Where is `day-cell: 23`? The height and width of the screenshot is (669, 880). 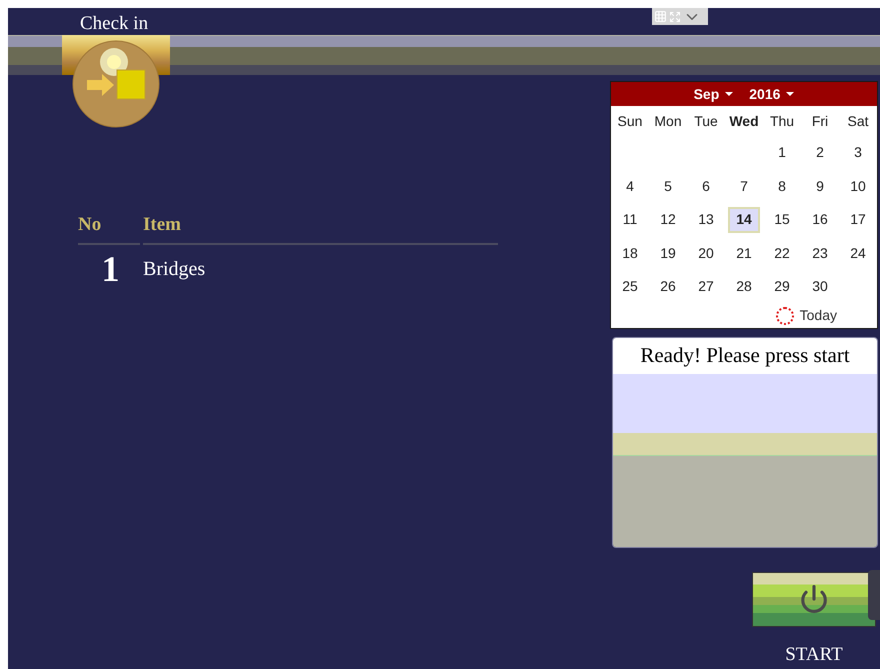 day-cell: 23 is located at coordinates (820, 253).